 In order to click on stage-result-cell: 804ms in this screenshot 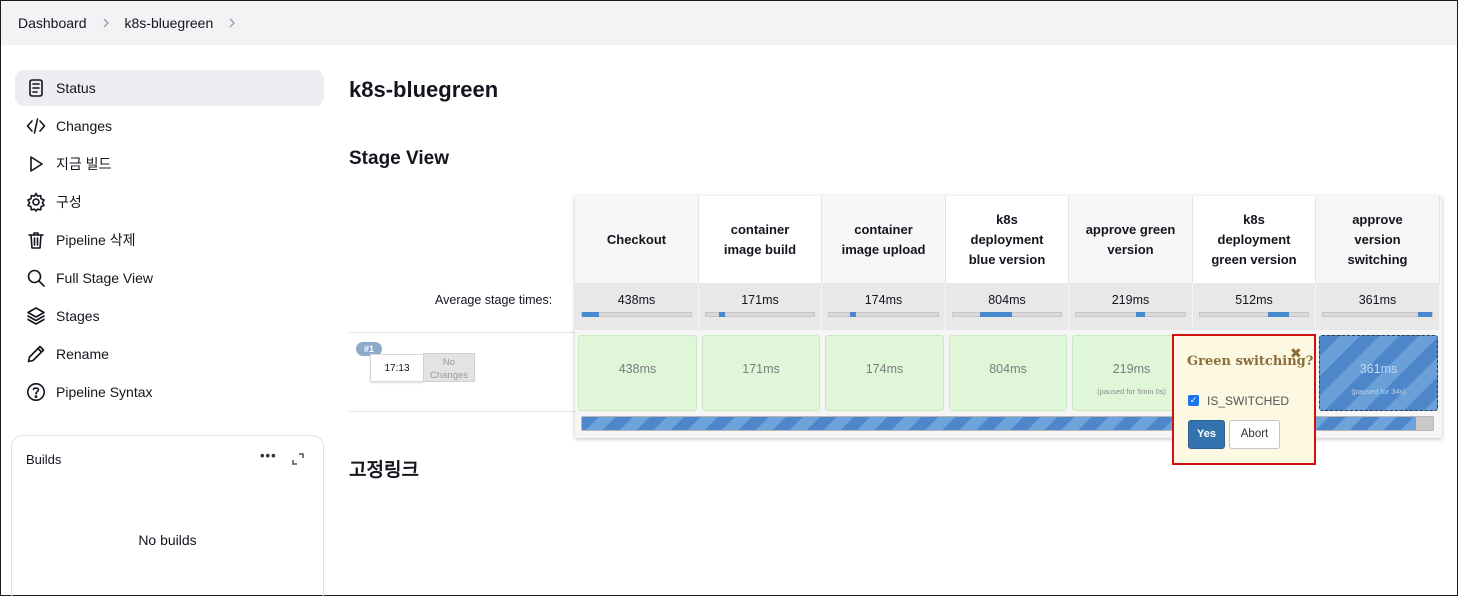, I will do `click(1008, 373)`.